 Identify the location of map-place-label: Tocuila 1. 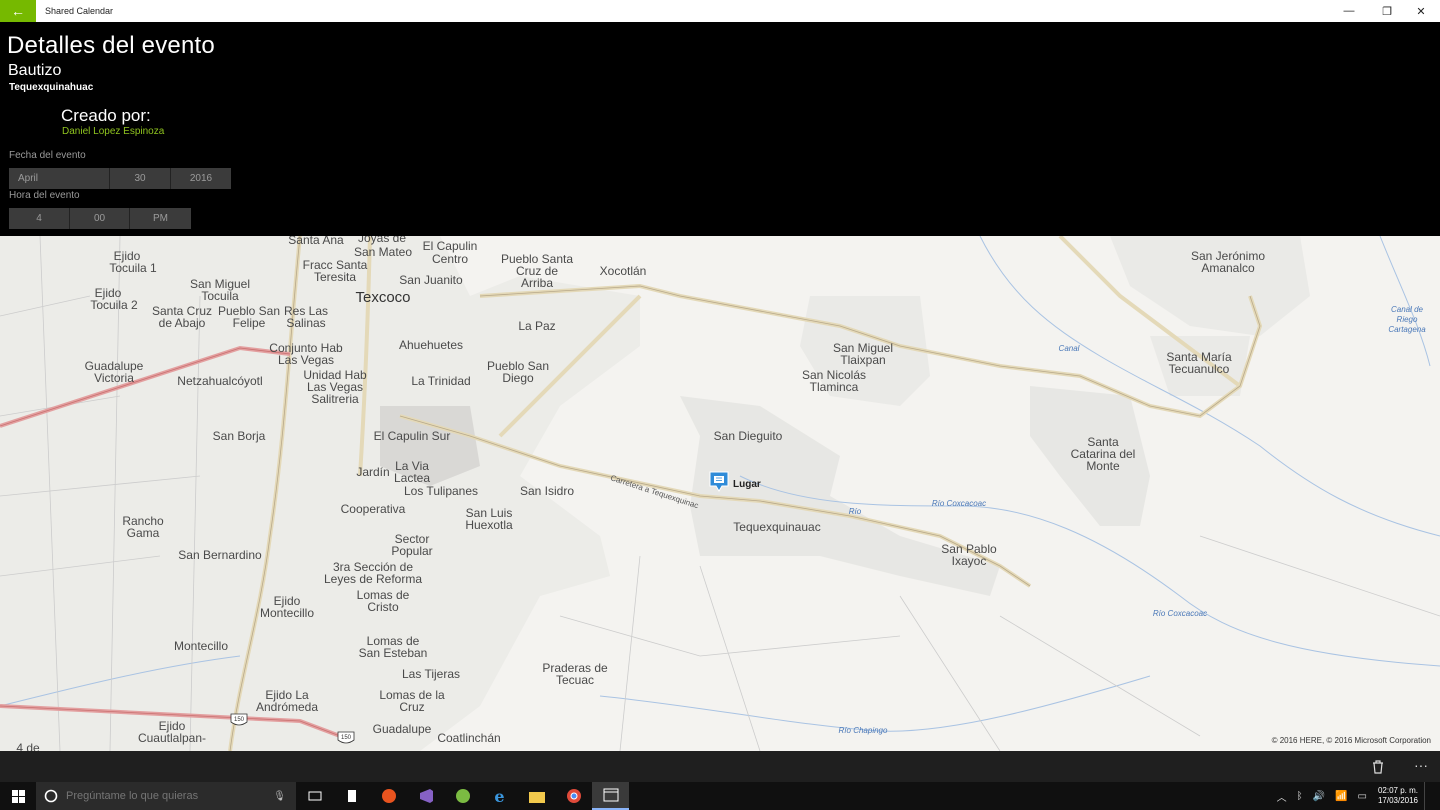
(133, 268).